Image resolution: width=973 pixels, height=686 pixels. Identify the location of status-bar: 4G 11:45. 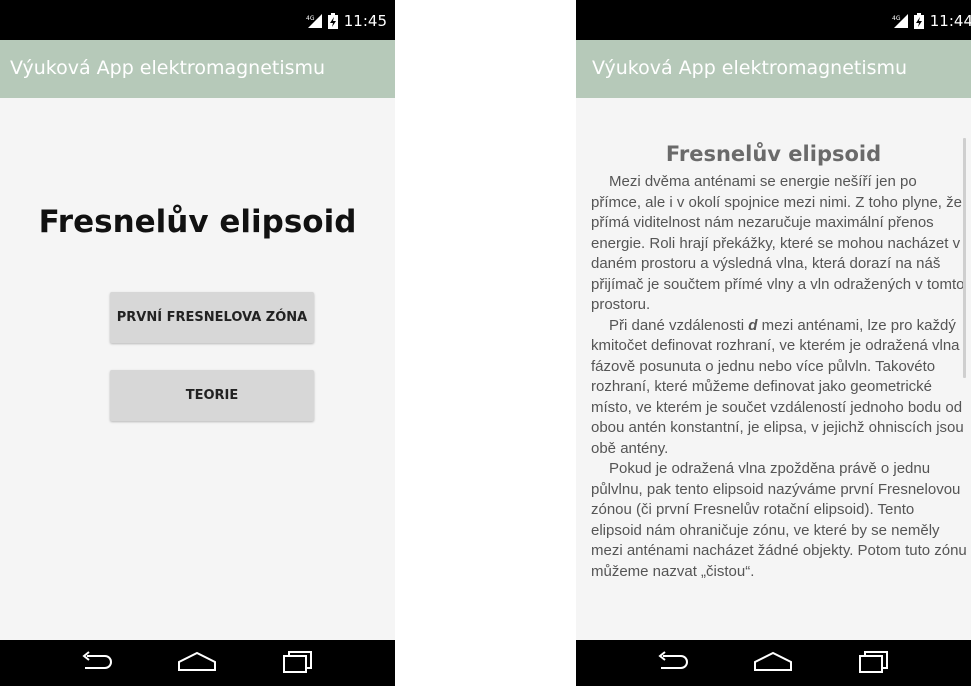
(197, 20).